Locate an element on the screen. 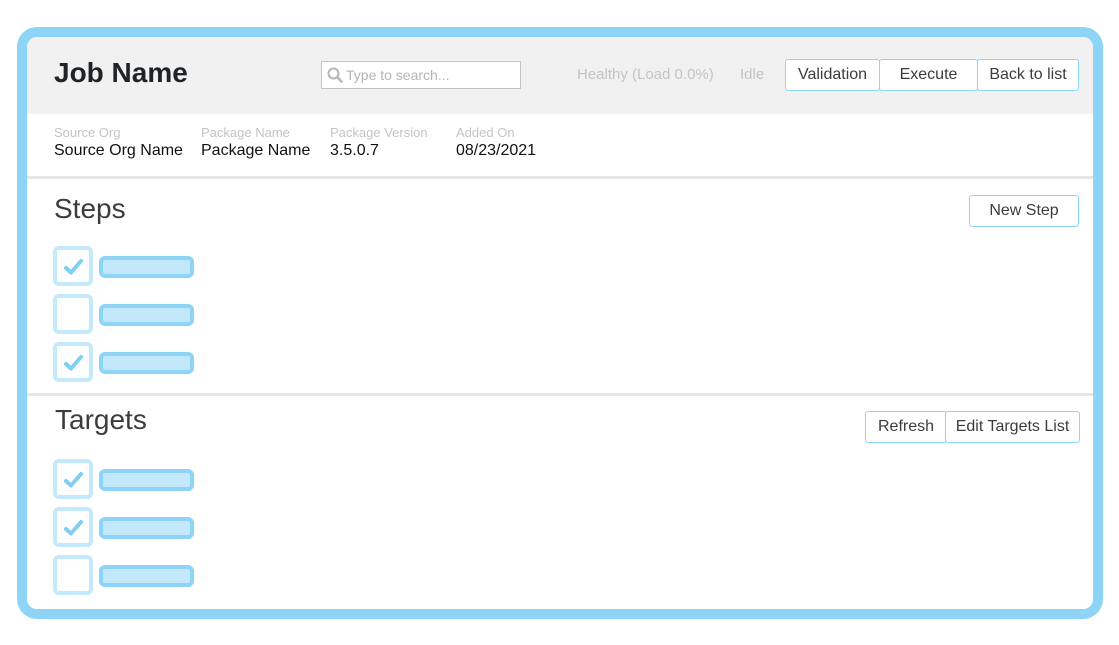 The width and height of the screenshot is (1119, 645). steps-title: Steps is located at coordinates (90, 208).